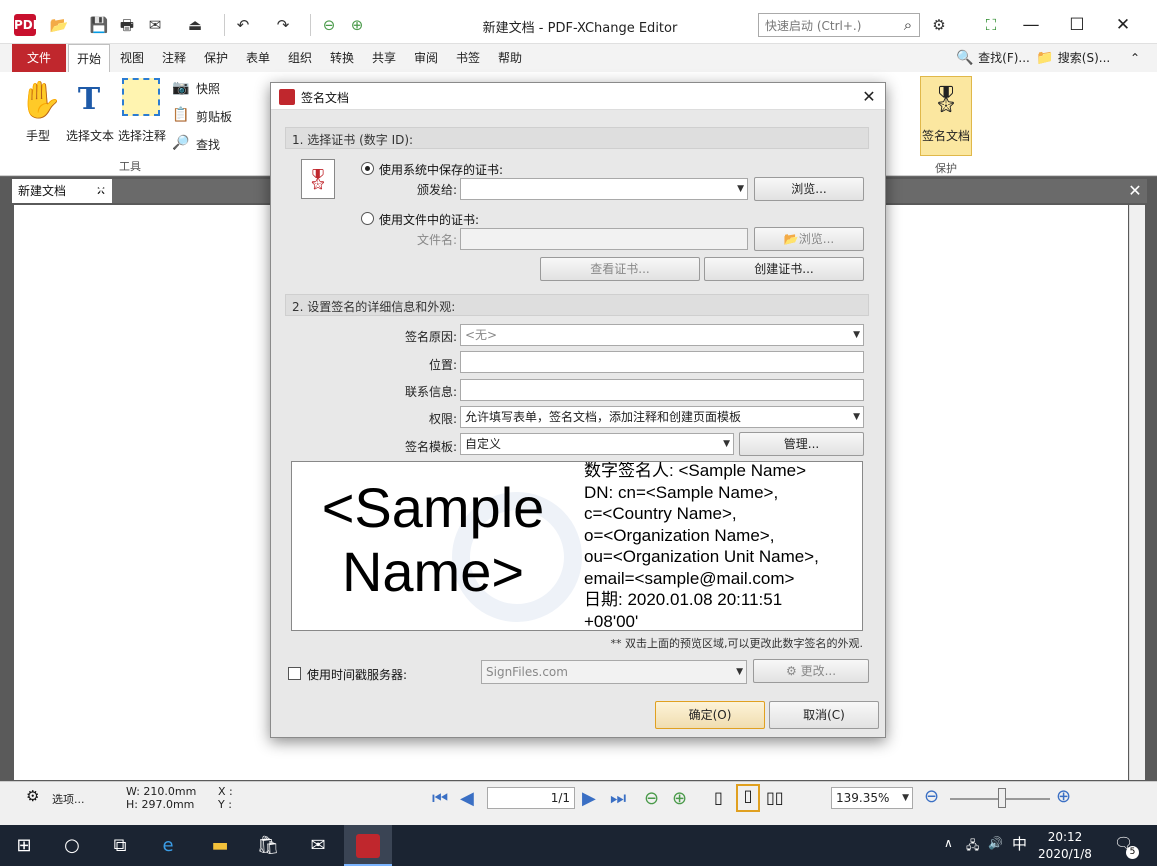 Image resolution: width=1157 pixels, height=866 pixels. What do you see at coordinates (440, 798) in the screenshot?
I see `first-page-icon: ⏮` at bounding box center [440, 798].